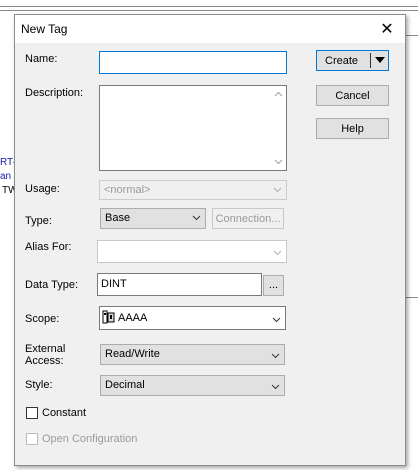 Image resolution: width=418 pixels, height=470 pixels. Describe the element at coordinates (90, 439) in the screenshot. I see `open-configuration-label: Open Configuration` at that location.